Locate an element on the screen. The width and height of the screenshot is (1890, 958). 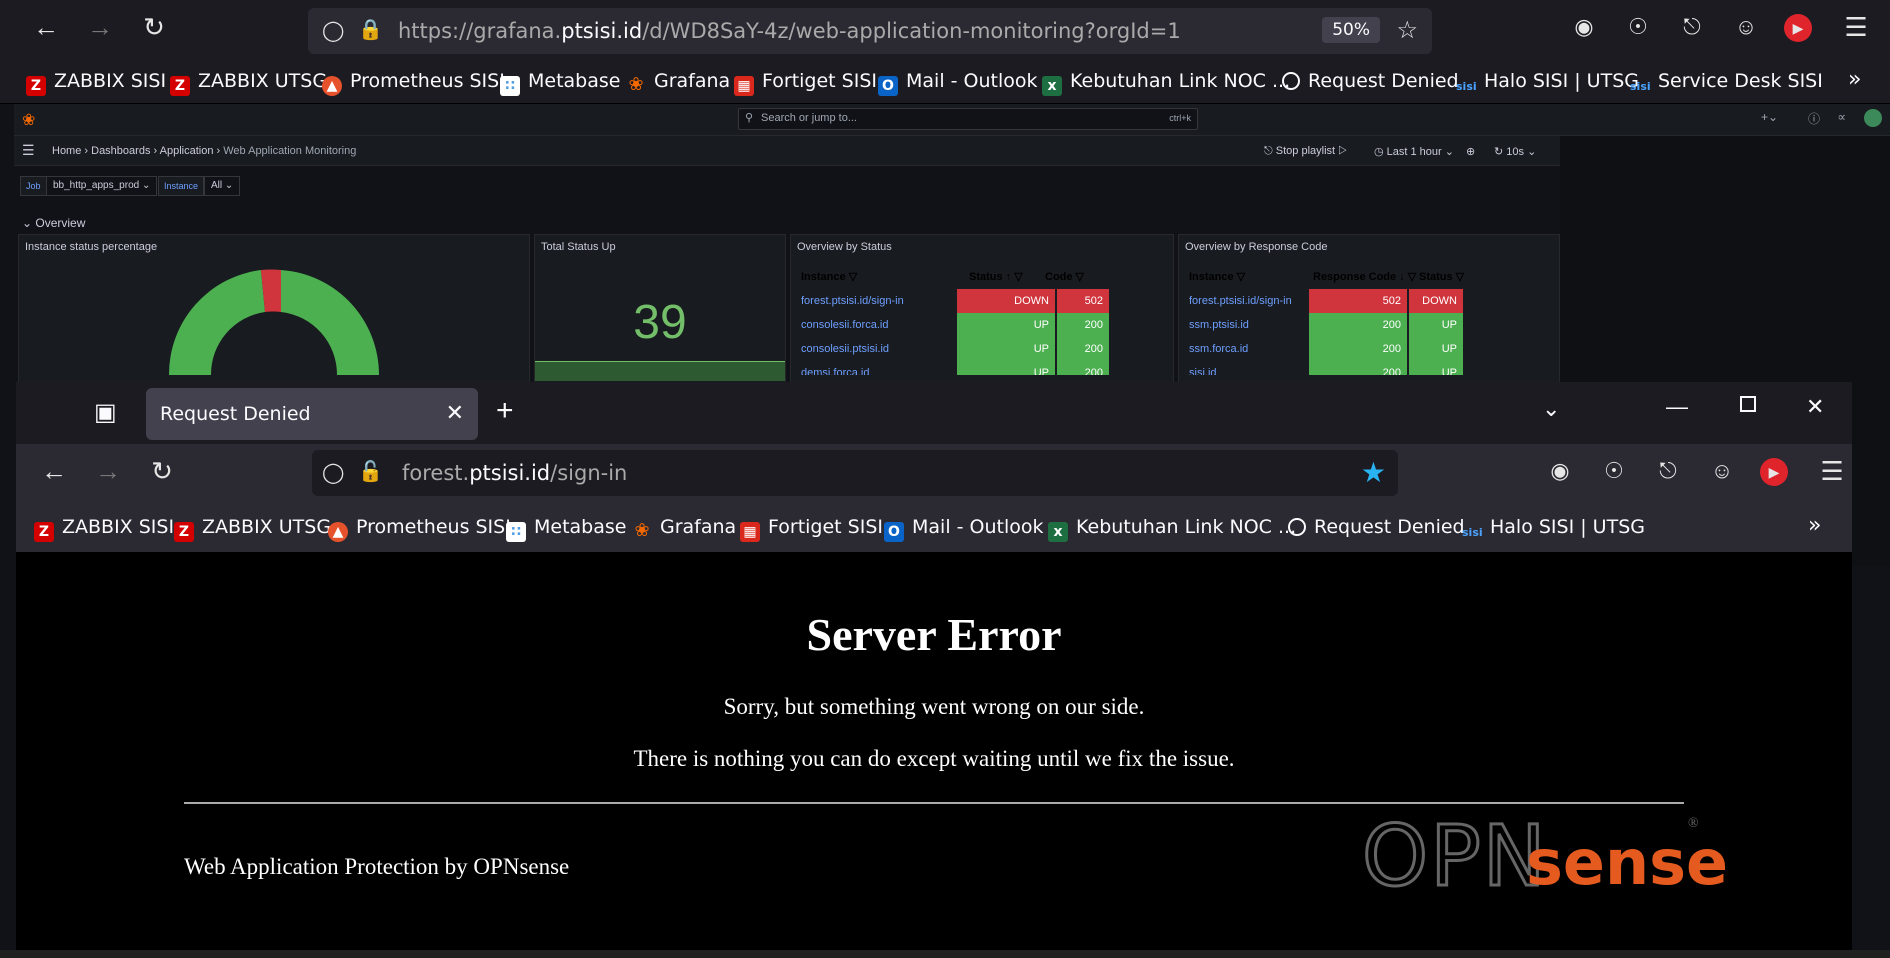
job-variable-select: bb_http_apps_prod ⌄ is located at coordinates (102, 186).